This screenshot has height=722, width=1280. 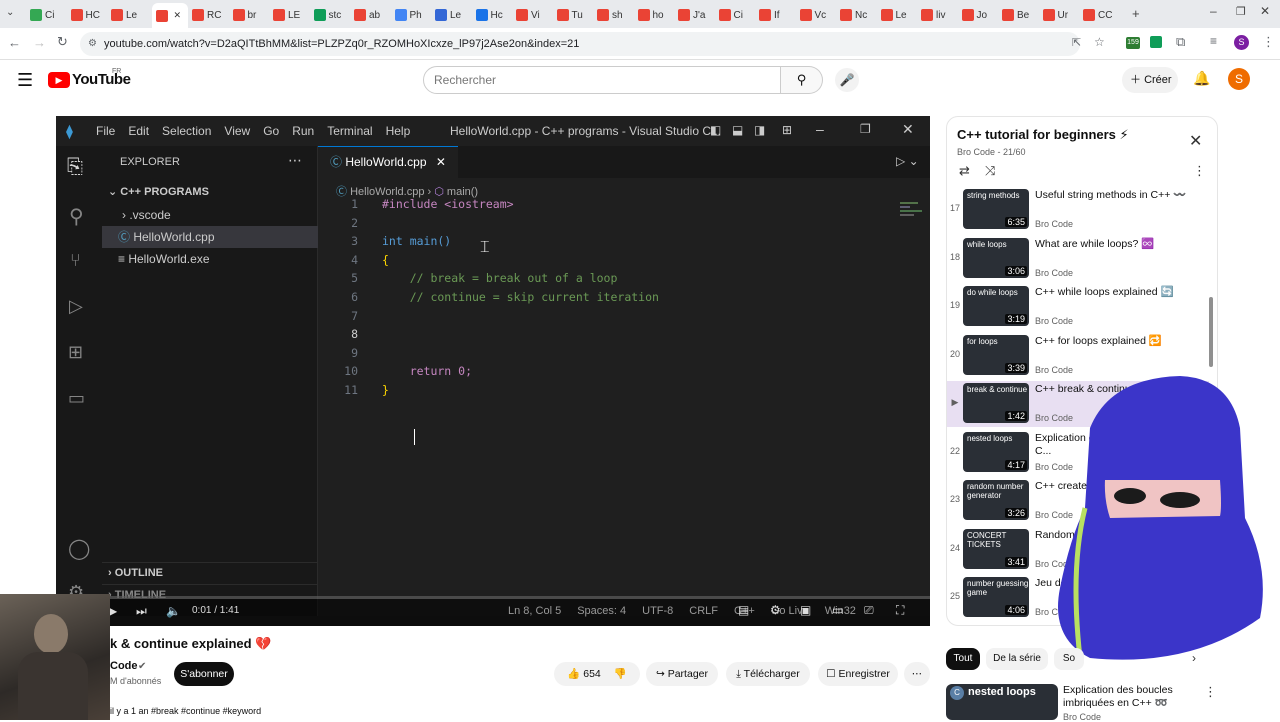 I want to click on vscode-menu-item: File, so click(x=105, y=131).